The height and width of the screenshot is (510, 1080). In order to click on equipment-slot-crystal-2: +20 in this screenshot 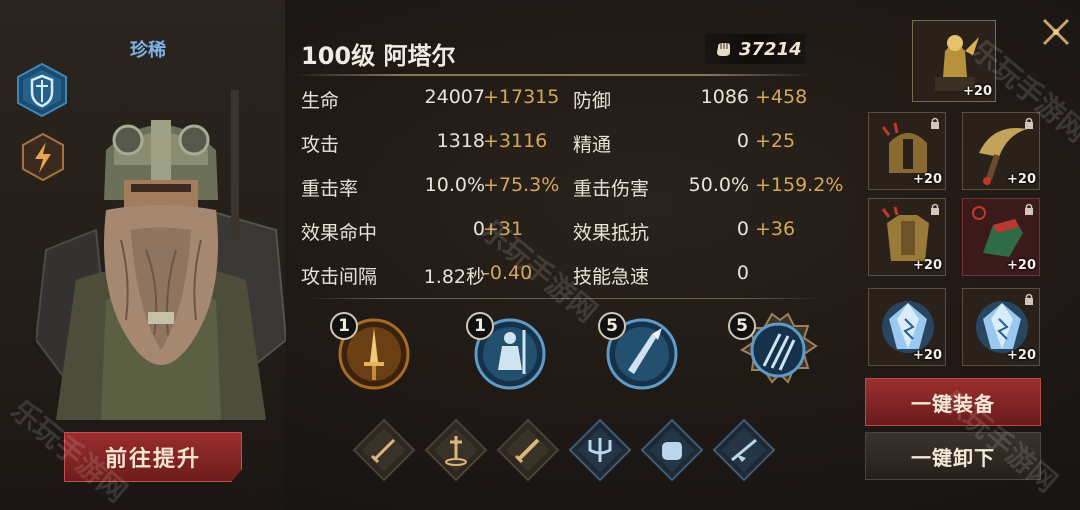, I will do `click(1001, 327)`.